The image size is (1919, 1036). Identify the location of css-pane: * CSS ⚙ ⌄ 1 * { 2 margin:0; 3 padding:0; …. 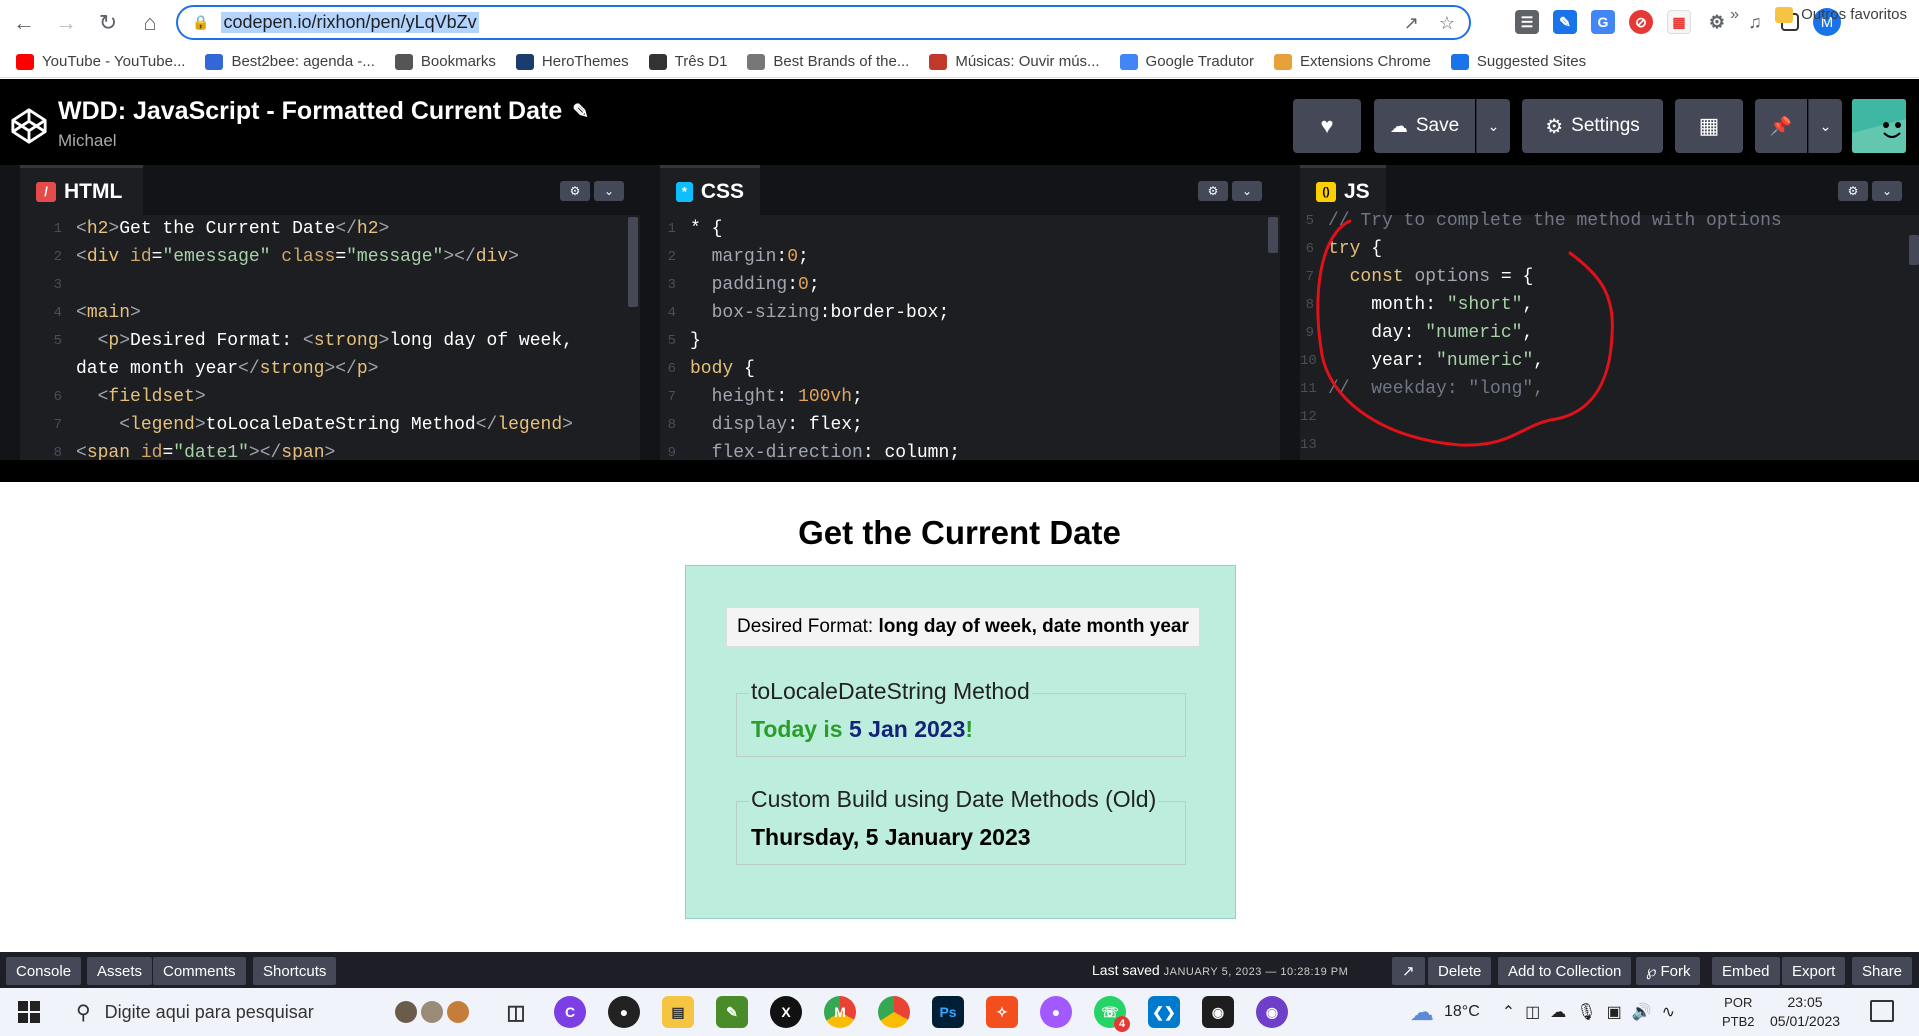
(970, 312).